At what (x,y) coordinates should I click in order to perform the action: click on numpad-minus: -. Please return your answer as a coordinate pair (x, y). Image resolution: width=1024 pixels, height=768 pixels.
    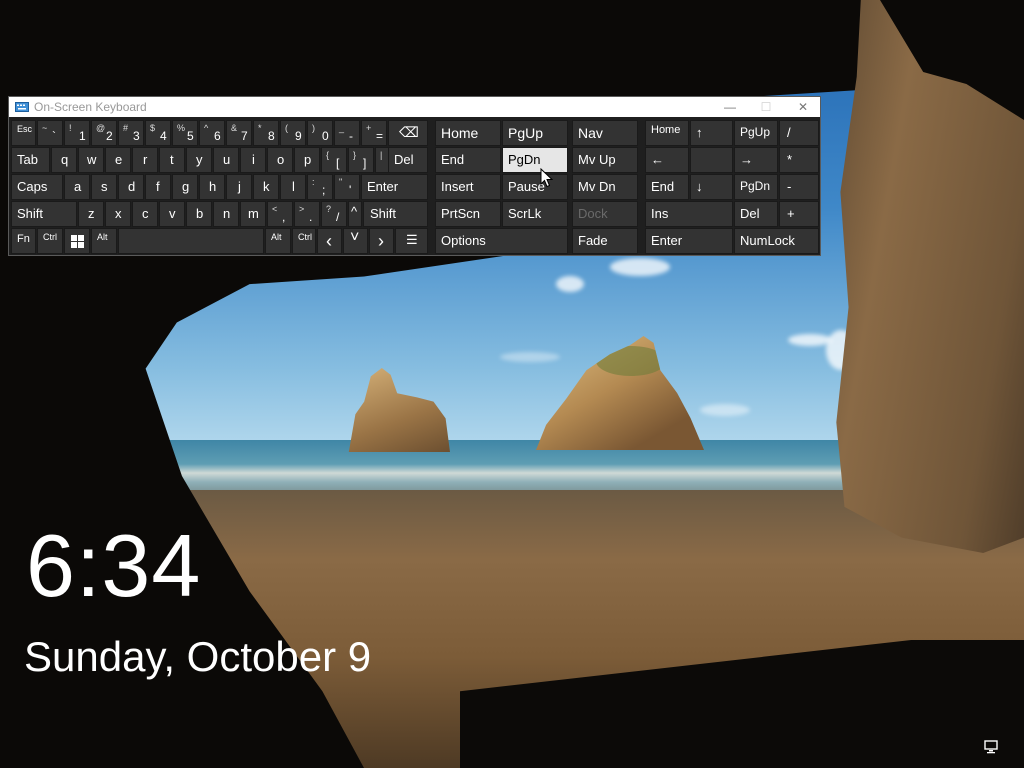
    Looking at the image, I should click on (799, 187).